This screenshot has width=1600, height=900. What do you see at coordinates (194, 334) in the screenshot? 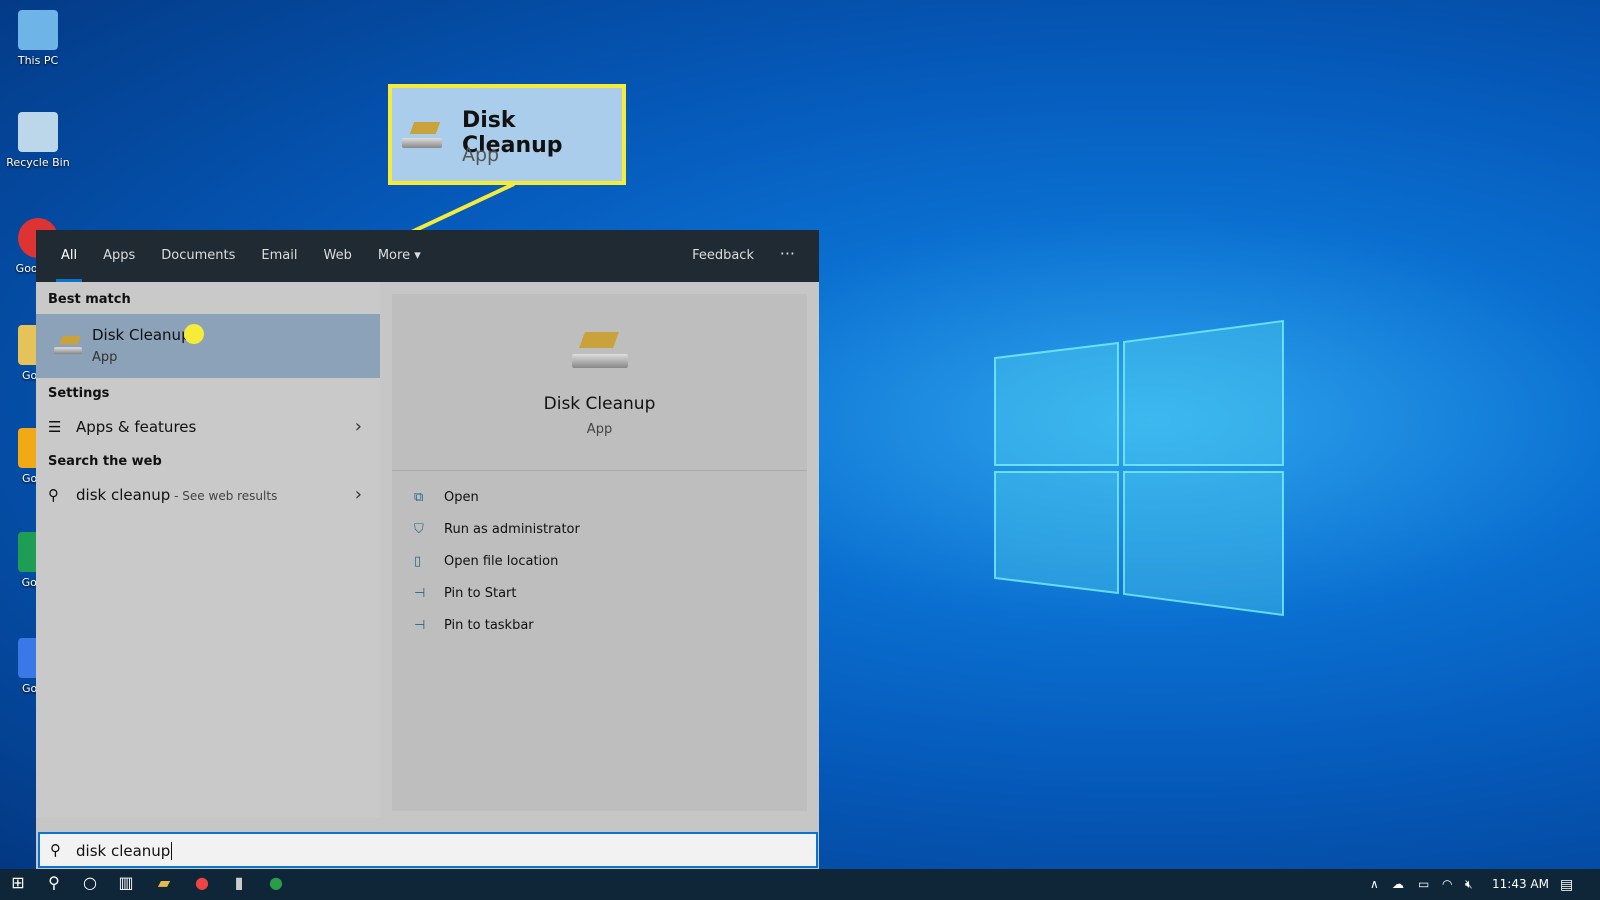
I see `callout-pointer-dot` at bounding box center [194, 334].